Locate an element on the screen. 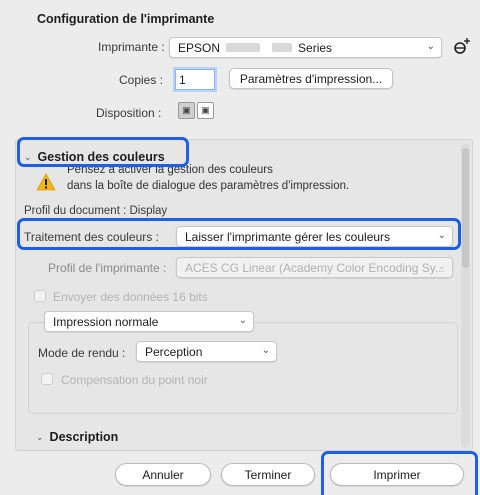 The width and height of the screenshot is (480, 495). document-profile: Profil du document : Display is located at coordinates (96, 211).